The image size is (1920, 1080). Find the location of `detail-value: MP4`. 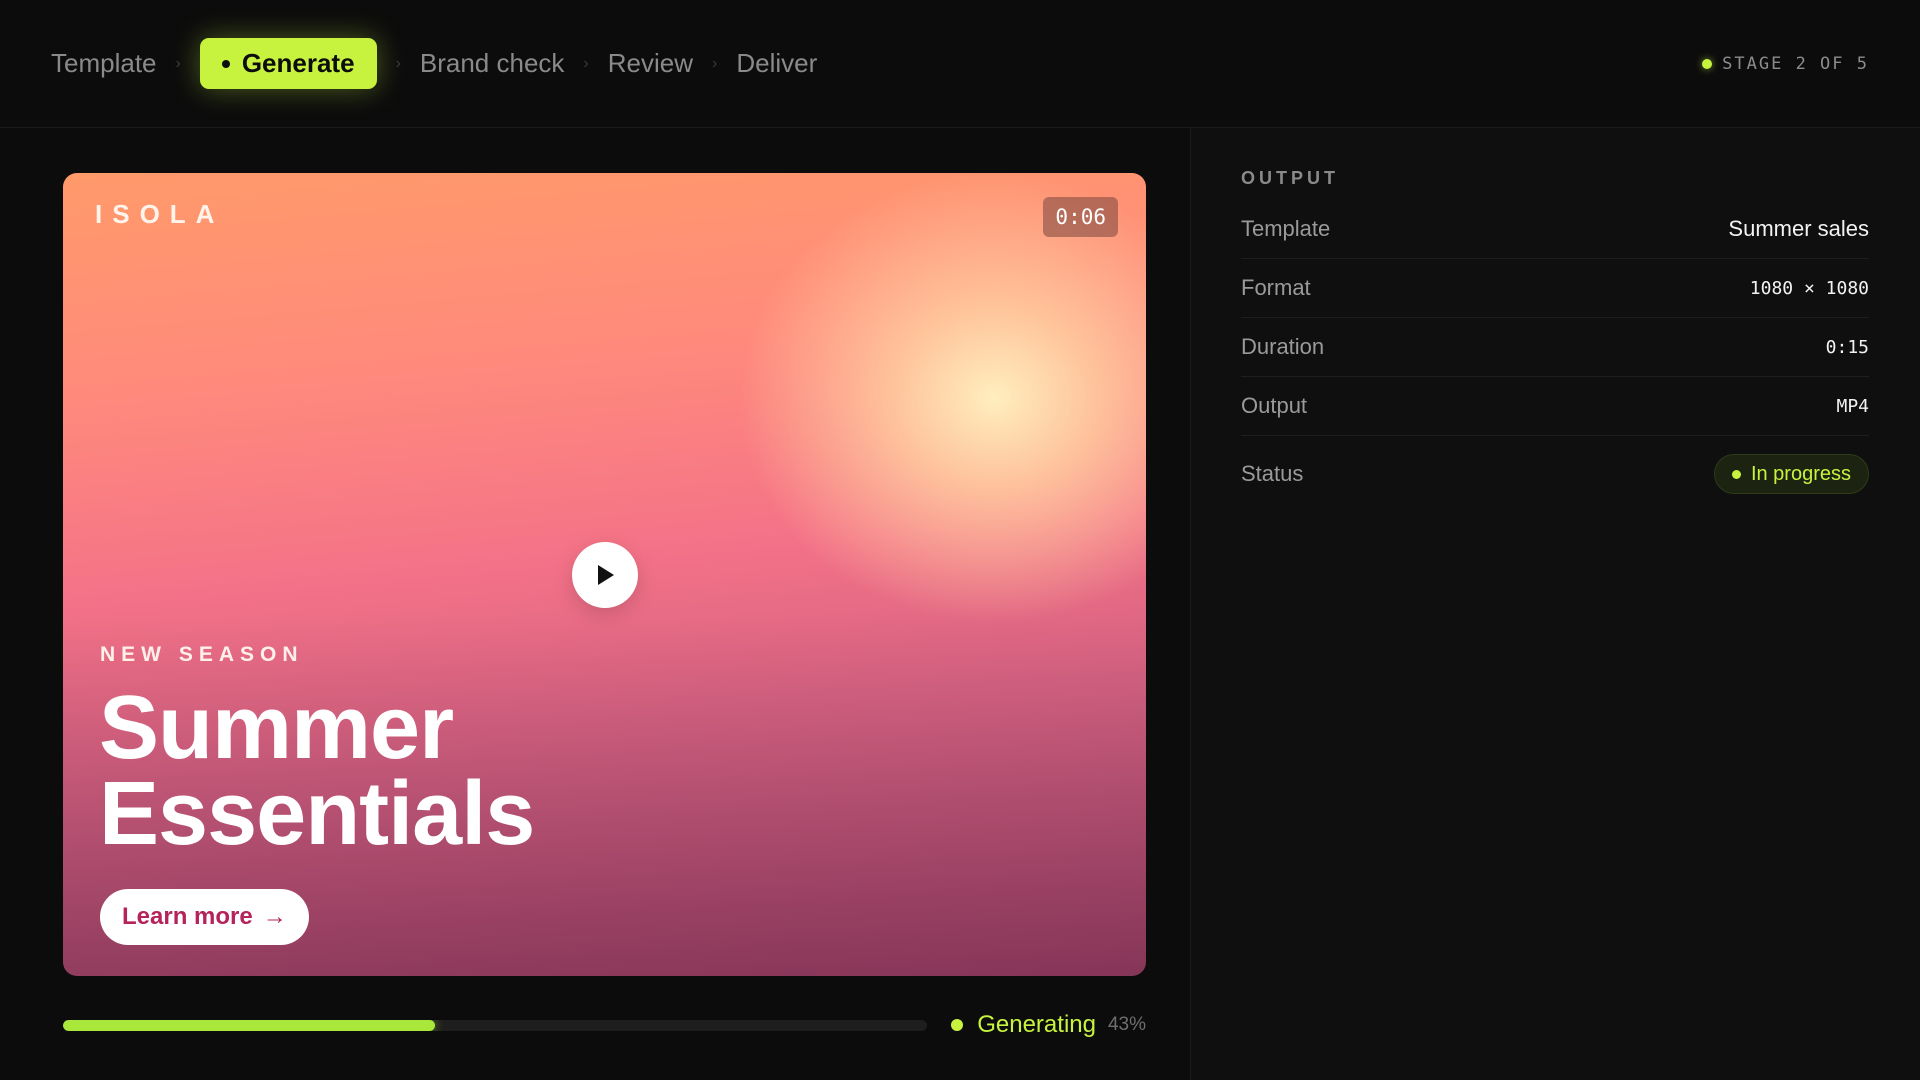

detail-value: MP4 is located at coordinates (1852, 406).